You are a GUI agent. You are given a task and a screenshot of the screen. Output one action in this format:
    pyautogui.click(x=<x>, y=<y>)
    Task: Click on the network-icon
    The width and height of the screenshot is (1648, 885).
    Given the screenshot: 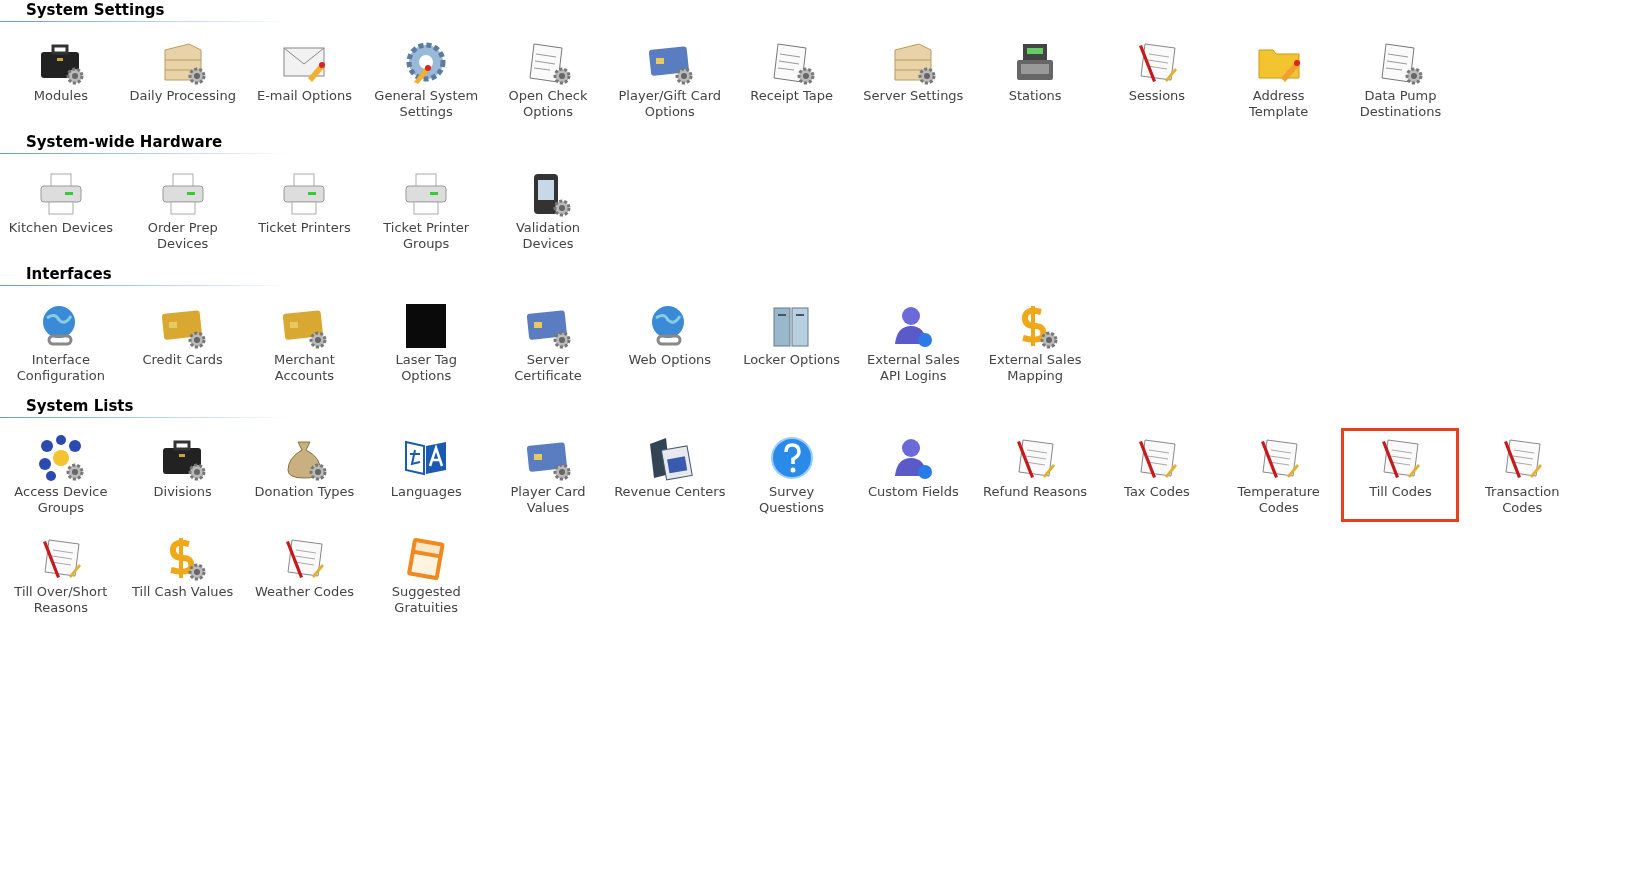 What is the action you would take?
    pyautogui.click(x=60, y=458)
    